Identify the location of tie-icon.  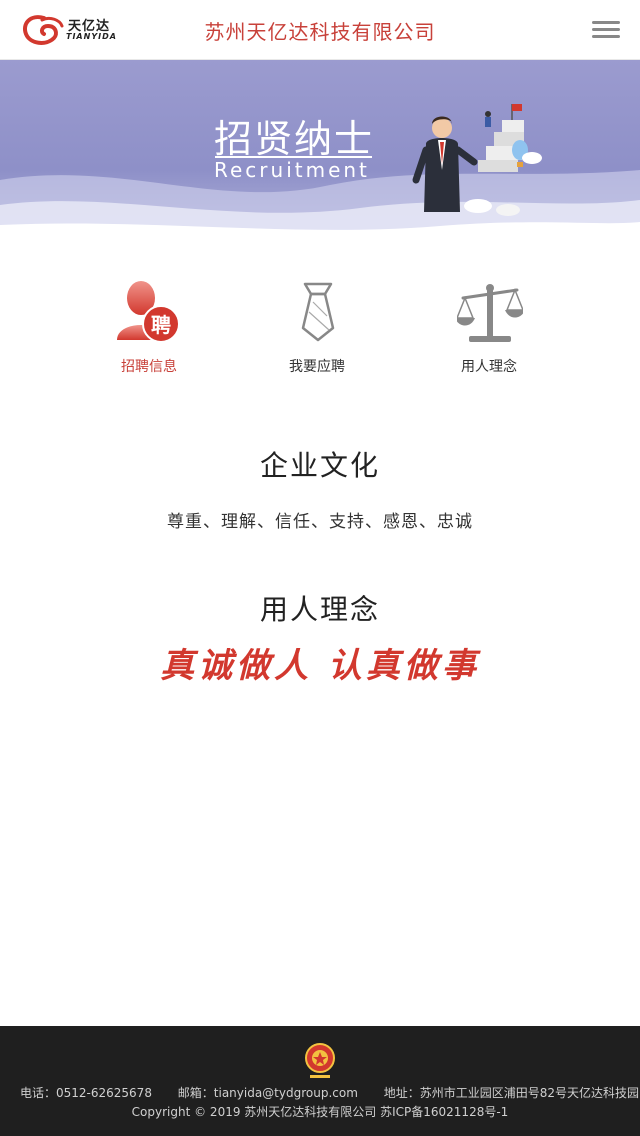
(318, 312).